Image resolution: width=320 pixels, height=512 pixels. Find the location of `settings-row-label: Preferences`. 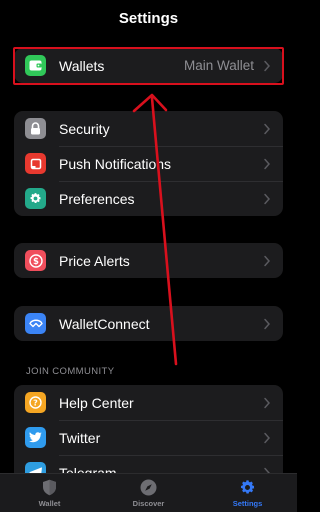

settings-row-label: Preferences is located at coordinates (97, 198).